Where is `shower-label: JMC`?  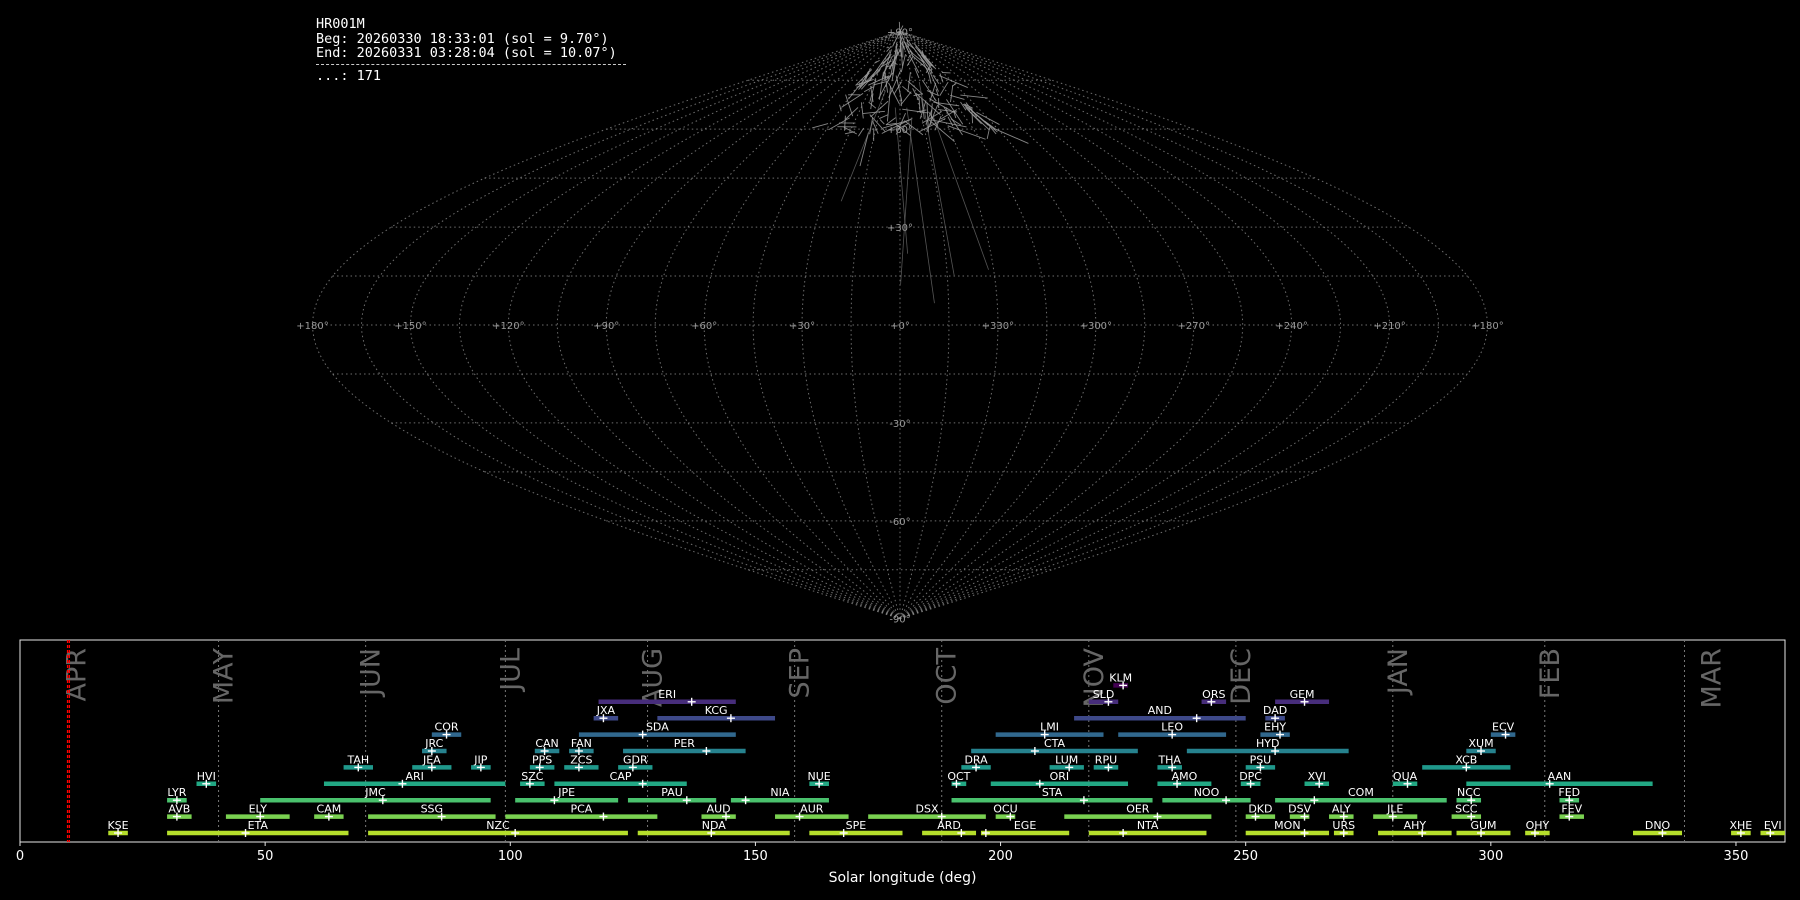
shower-label: JMC is located at coordinates (375, 792).